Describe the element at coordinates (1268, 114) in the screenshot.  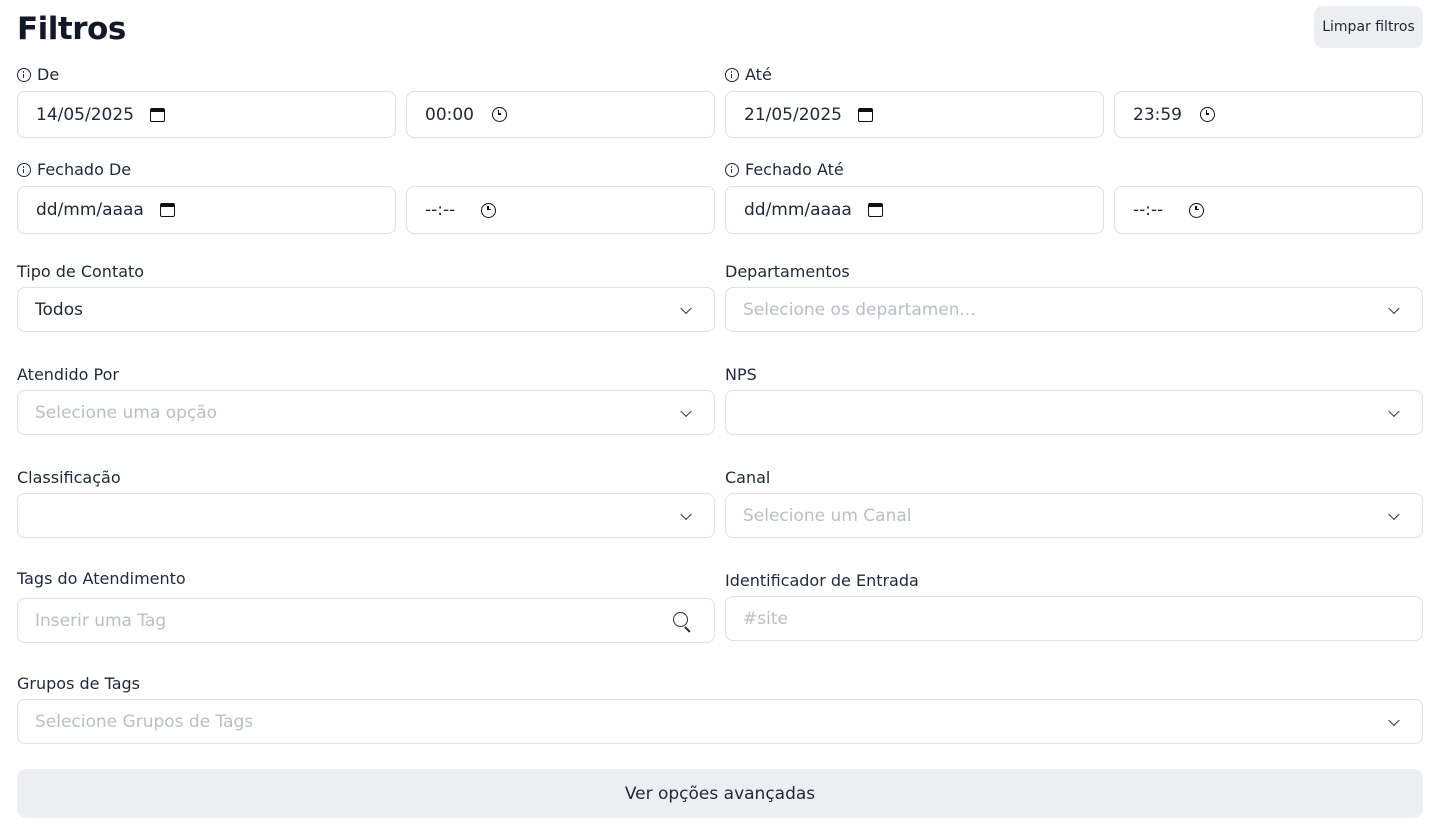
I see `ate-time-input: 23:59` at that location.